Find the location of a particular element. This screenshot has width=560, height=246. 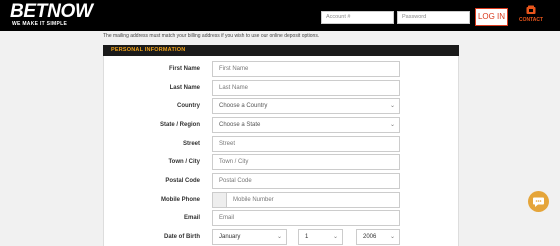

section-title: PERSONAL INFORMATION is located at coordinates (281, 50).